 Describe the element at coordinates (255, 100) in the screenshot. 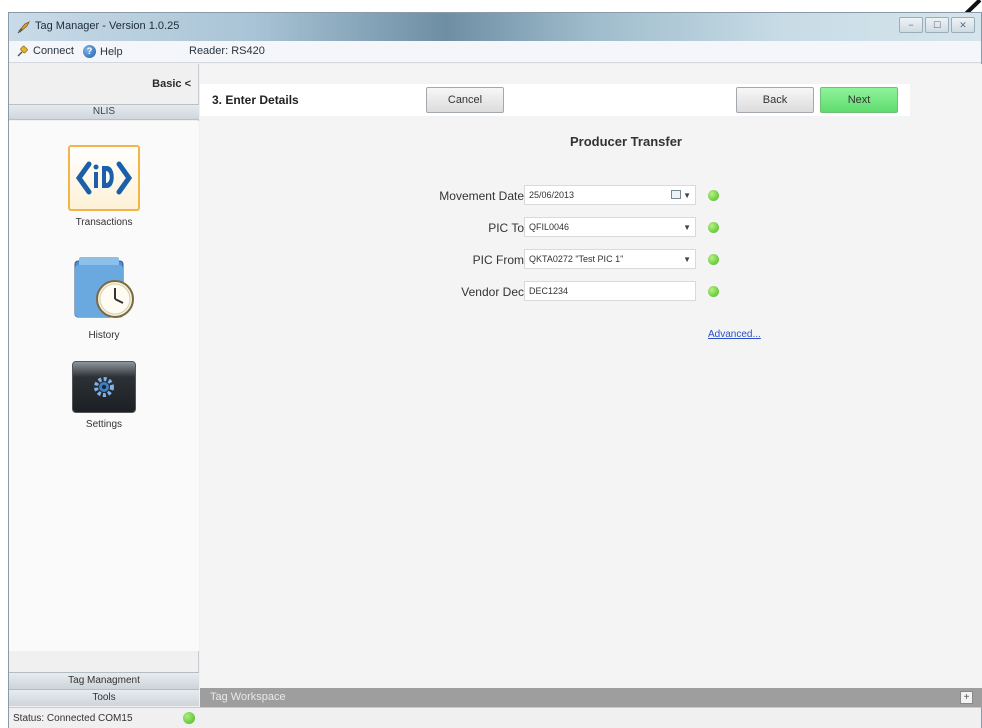

I see `step-title: 3. Enter Details` at that location.